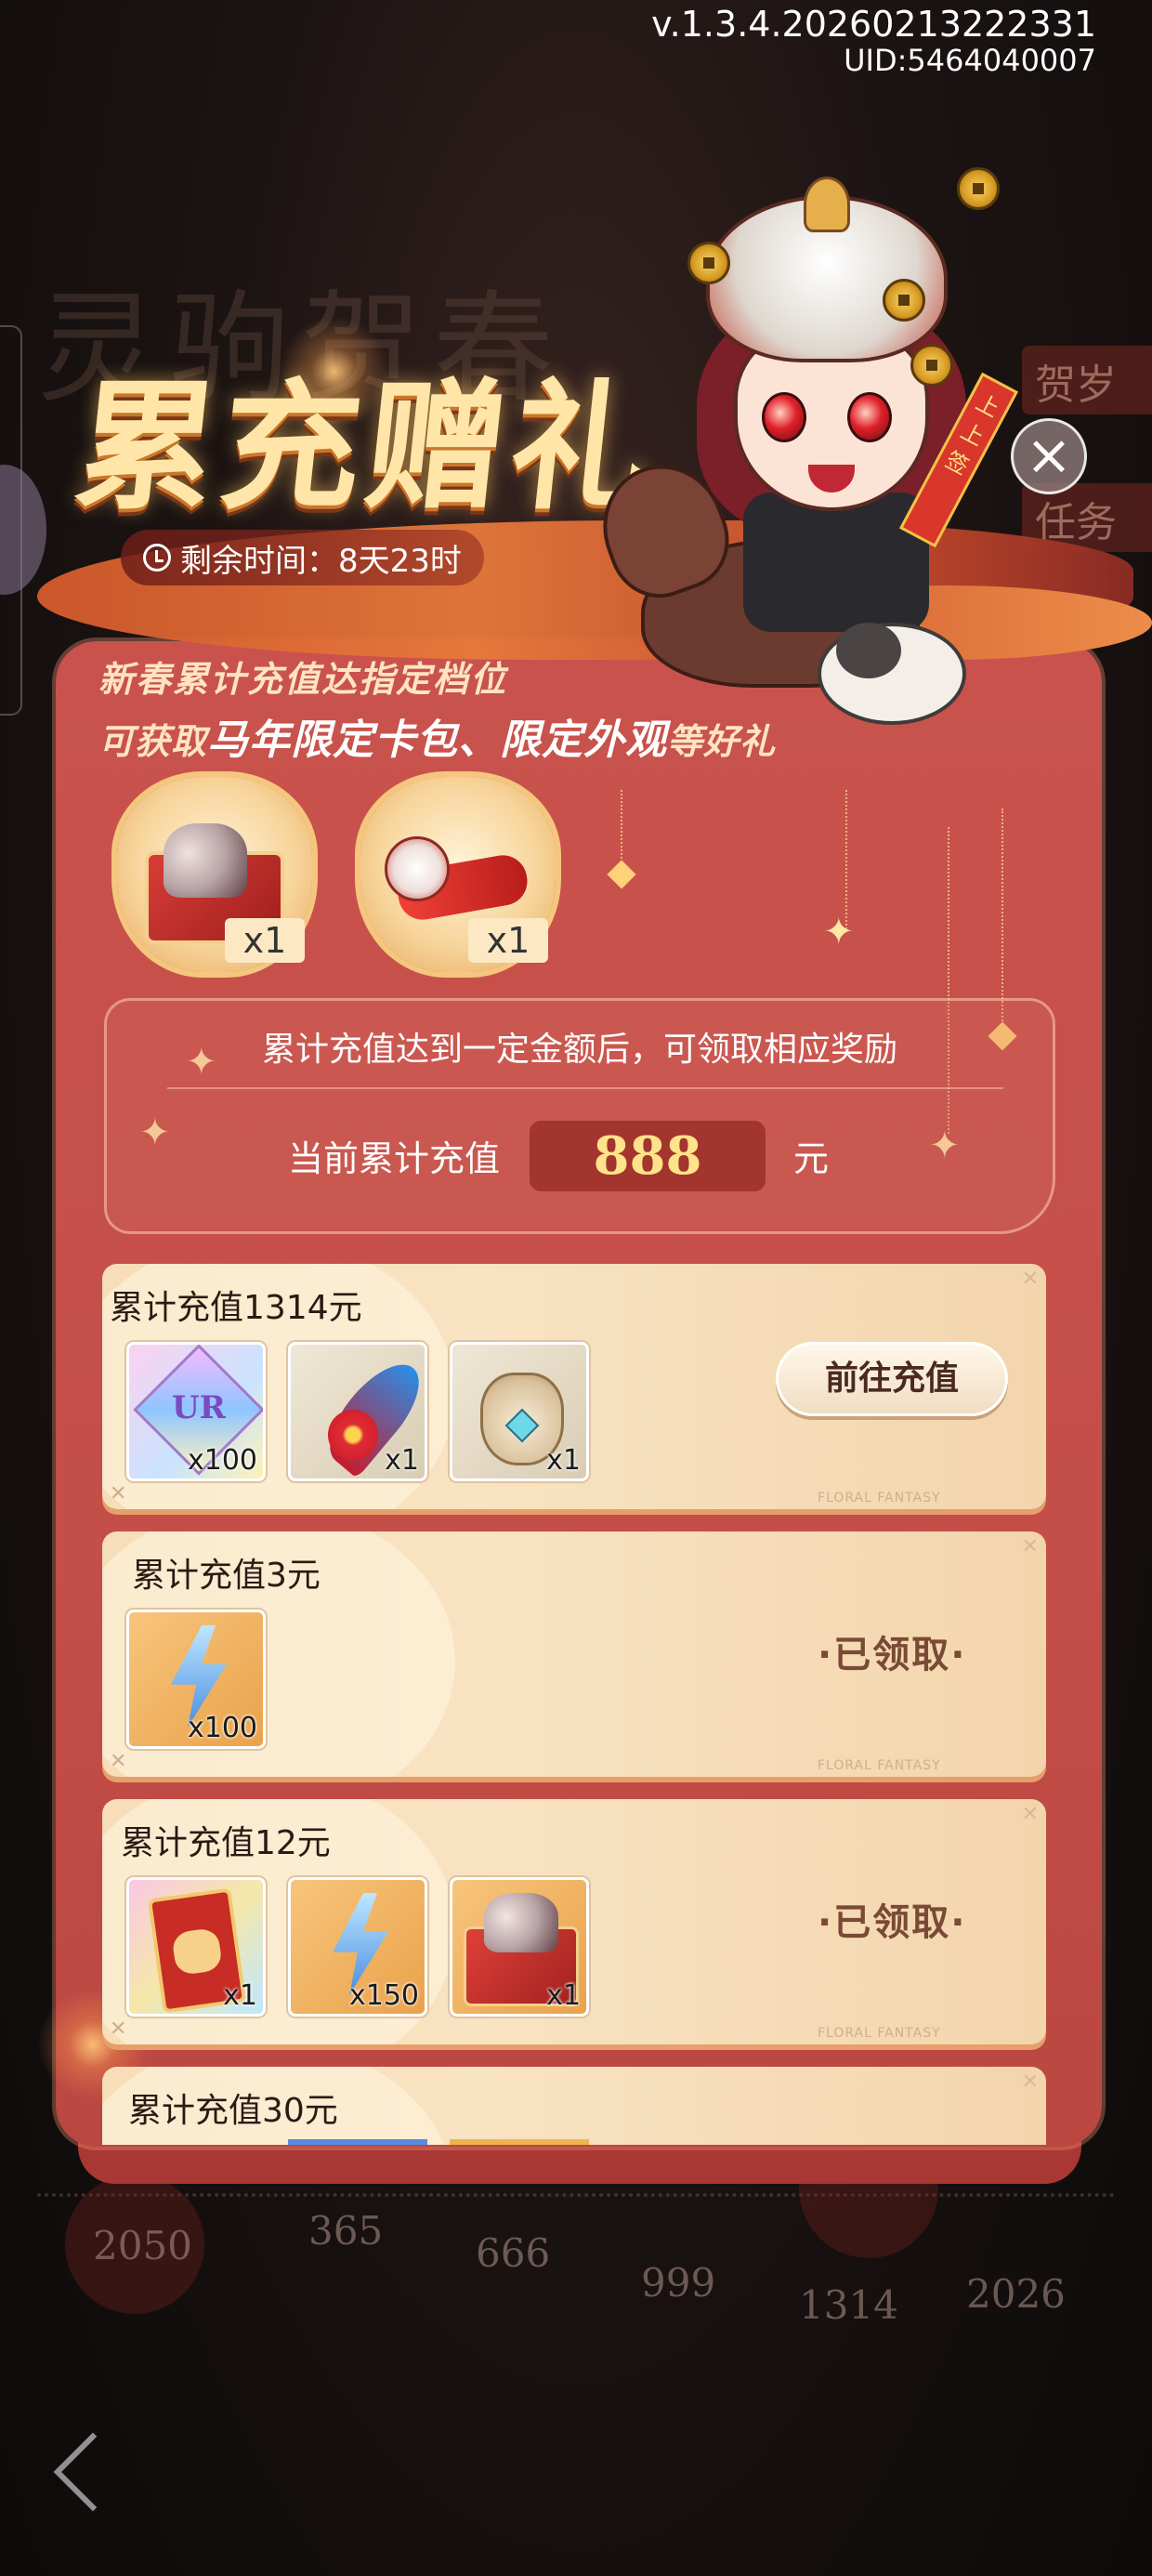 The image size is (1152, 2576). I want to click on tier-label: 累计充值1314元, so click(236, 1308).